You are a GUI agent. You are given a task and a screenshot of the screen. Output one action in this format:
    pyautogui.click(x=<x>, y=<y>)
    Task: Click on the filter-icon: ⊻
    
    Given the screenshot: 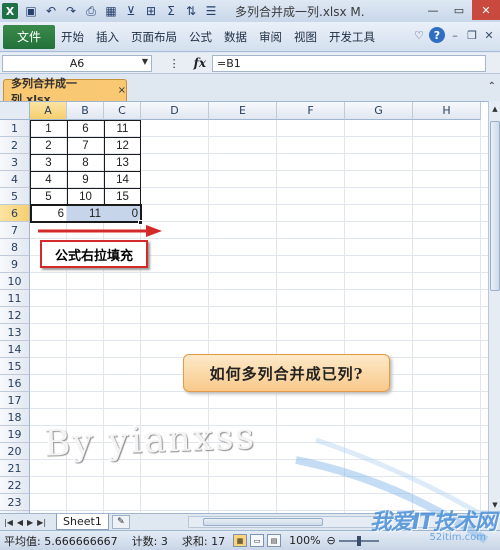 What is the action you would take?
    pyautogui.click(x=131, y=11)
    